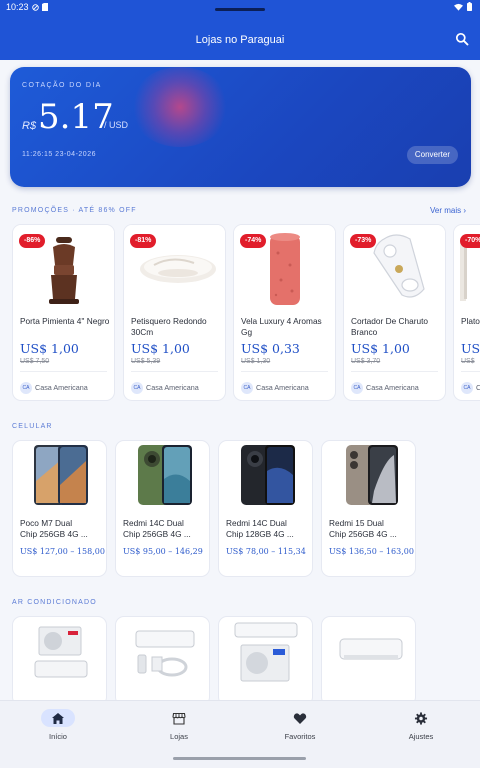 The width and height of the screenshot is (480, 768). Describe the element at coordinates (256, 361) in the screenshot. I see `product-old-price: US$ 1,30` at that location.